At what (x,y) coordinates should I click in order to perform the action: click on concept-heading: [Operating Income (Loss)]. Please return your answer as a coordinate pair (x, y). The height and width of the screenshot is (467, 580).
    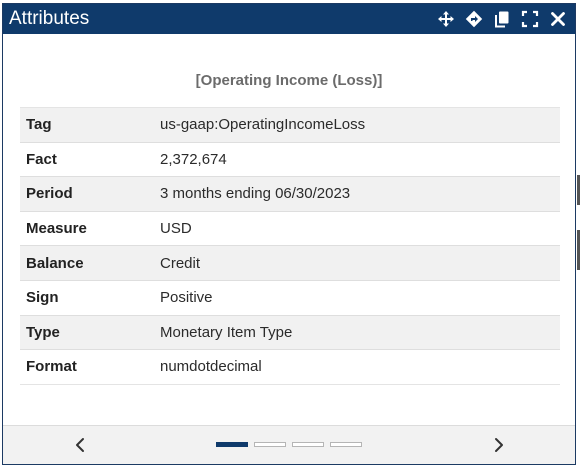
    Looking at the image, I should click on (289, 80).